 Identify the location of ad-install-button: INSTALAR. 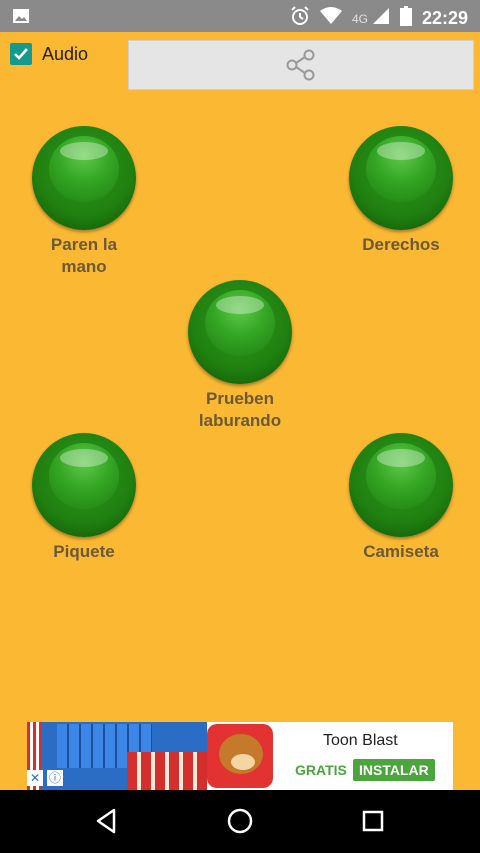
(394, 770).